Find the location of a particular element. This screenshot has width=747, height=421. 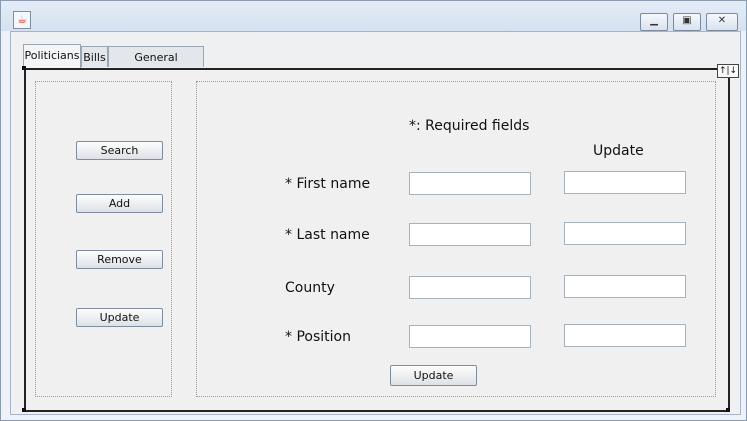

tab-bills: Bills is located at coordinates (94, 56).